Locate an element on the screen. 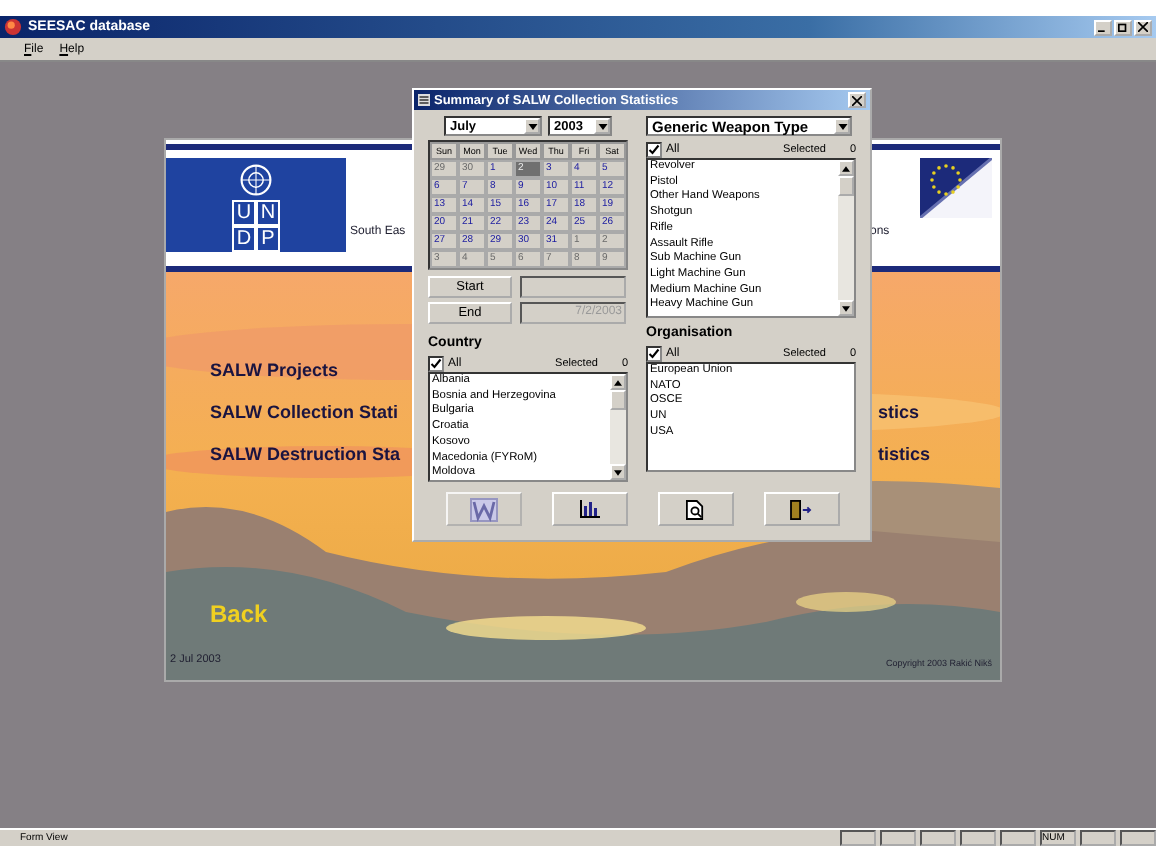  bar-chart-icon is located at coordinates (589, 509).